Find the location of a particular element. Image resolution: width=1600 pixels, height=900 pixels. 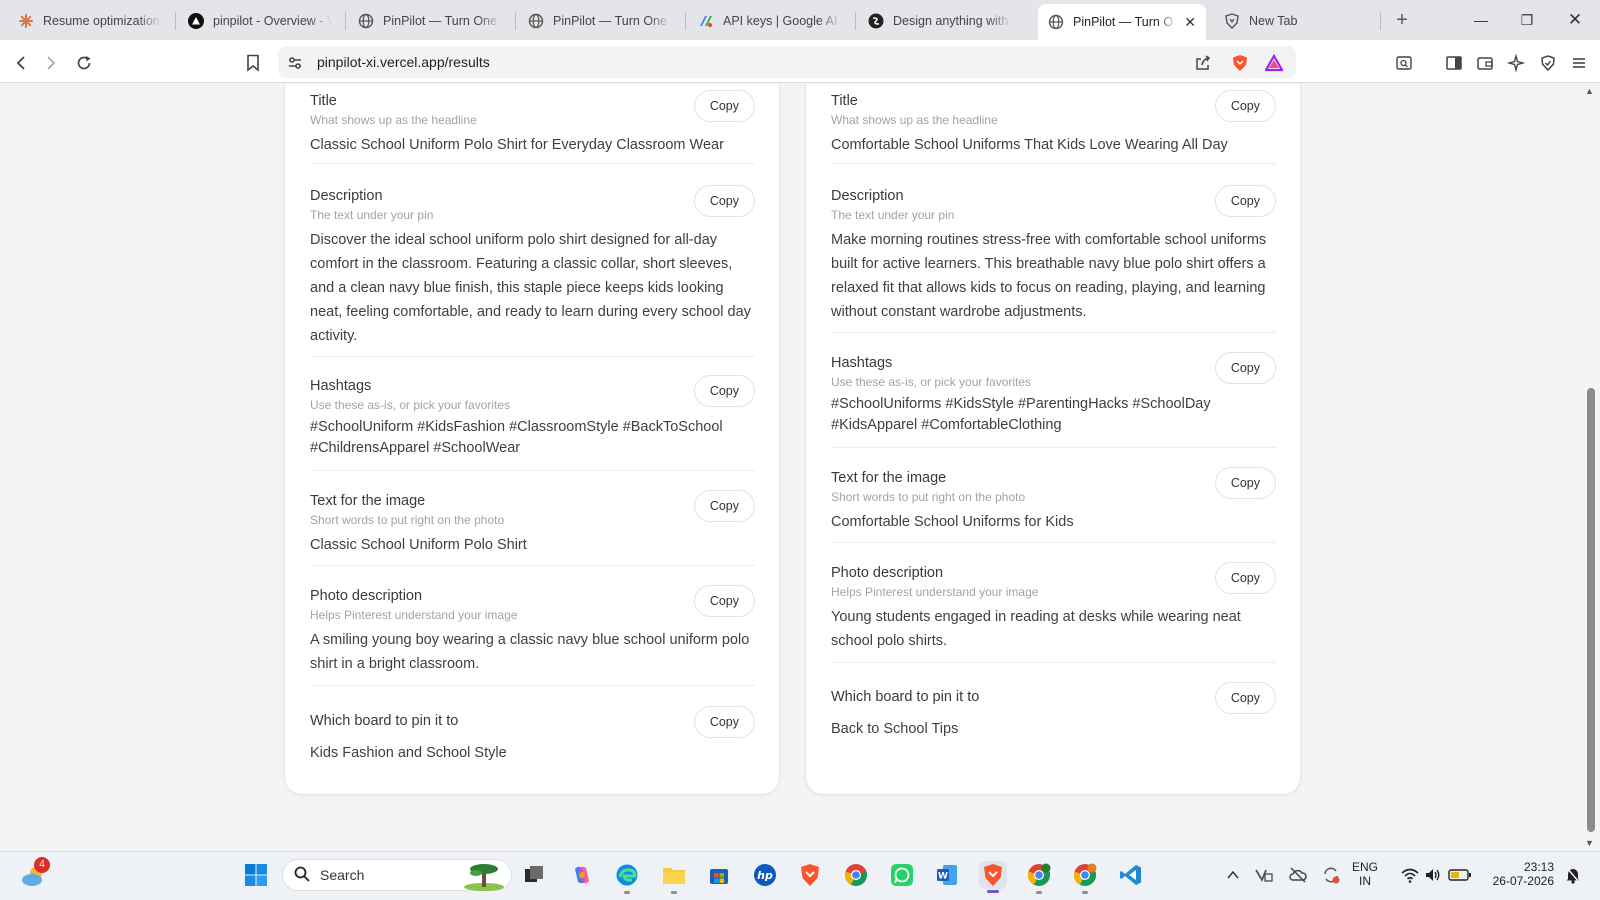

share-icon is located at coordinates (1203, 63).